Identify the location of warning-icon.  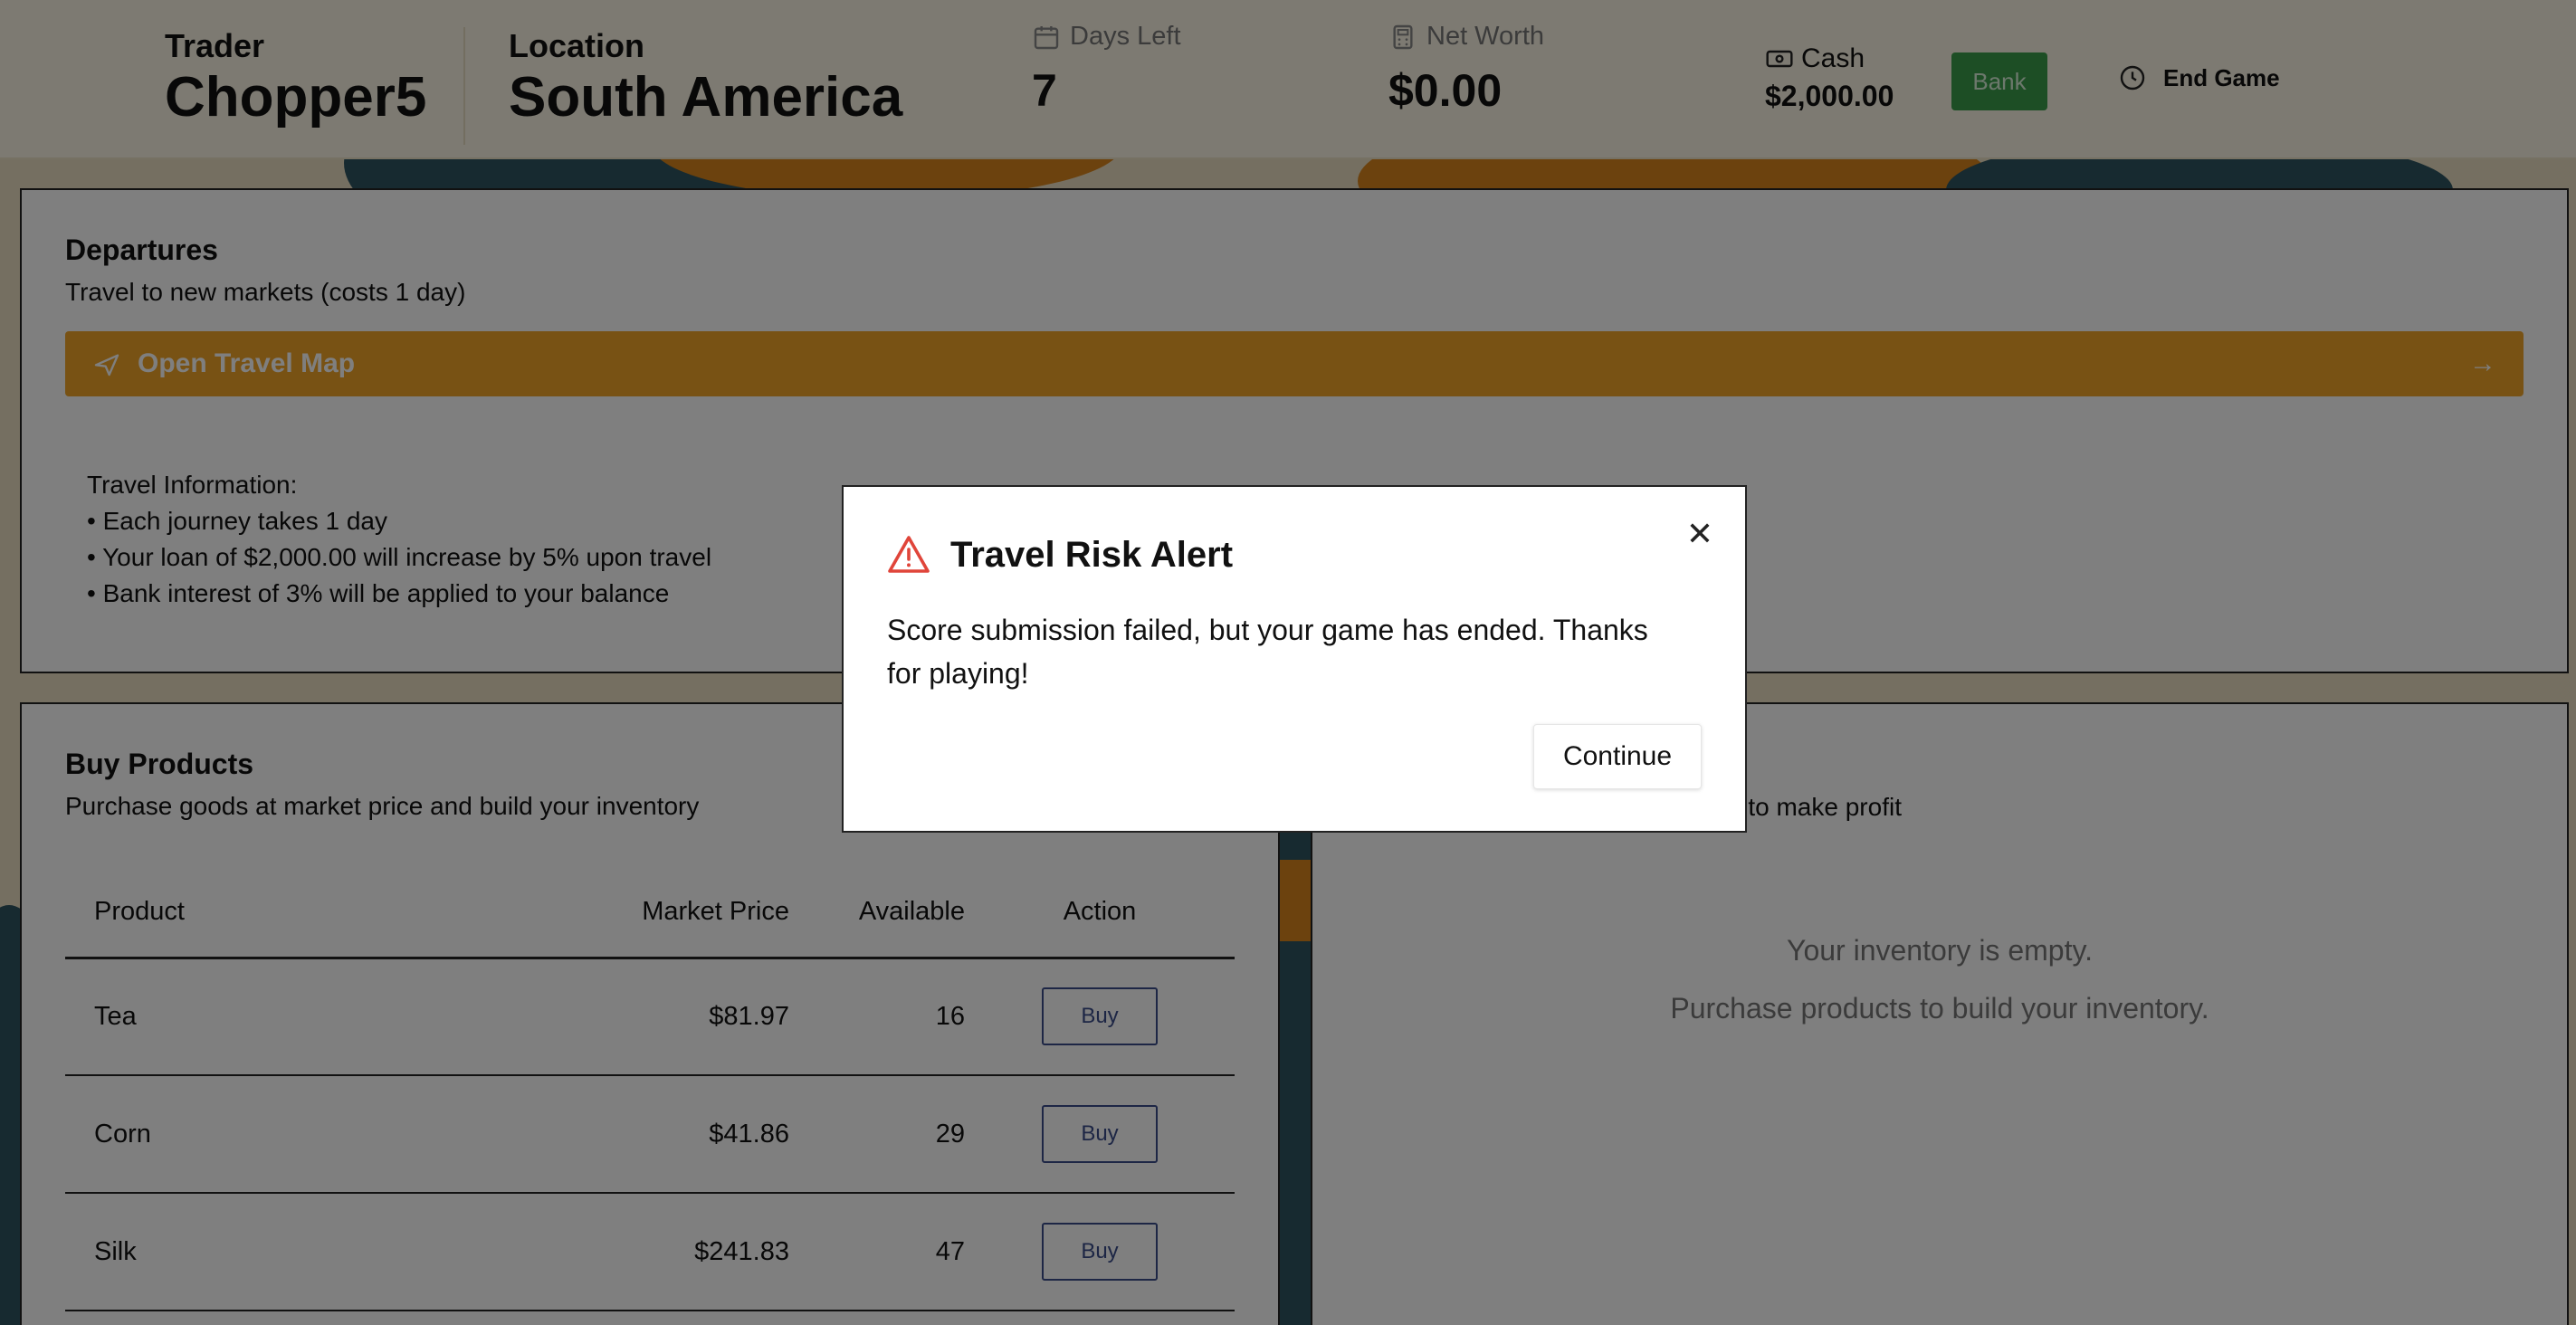
(909, 555).